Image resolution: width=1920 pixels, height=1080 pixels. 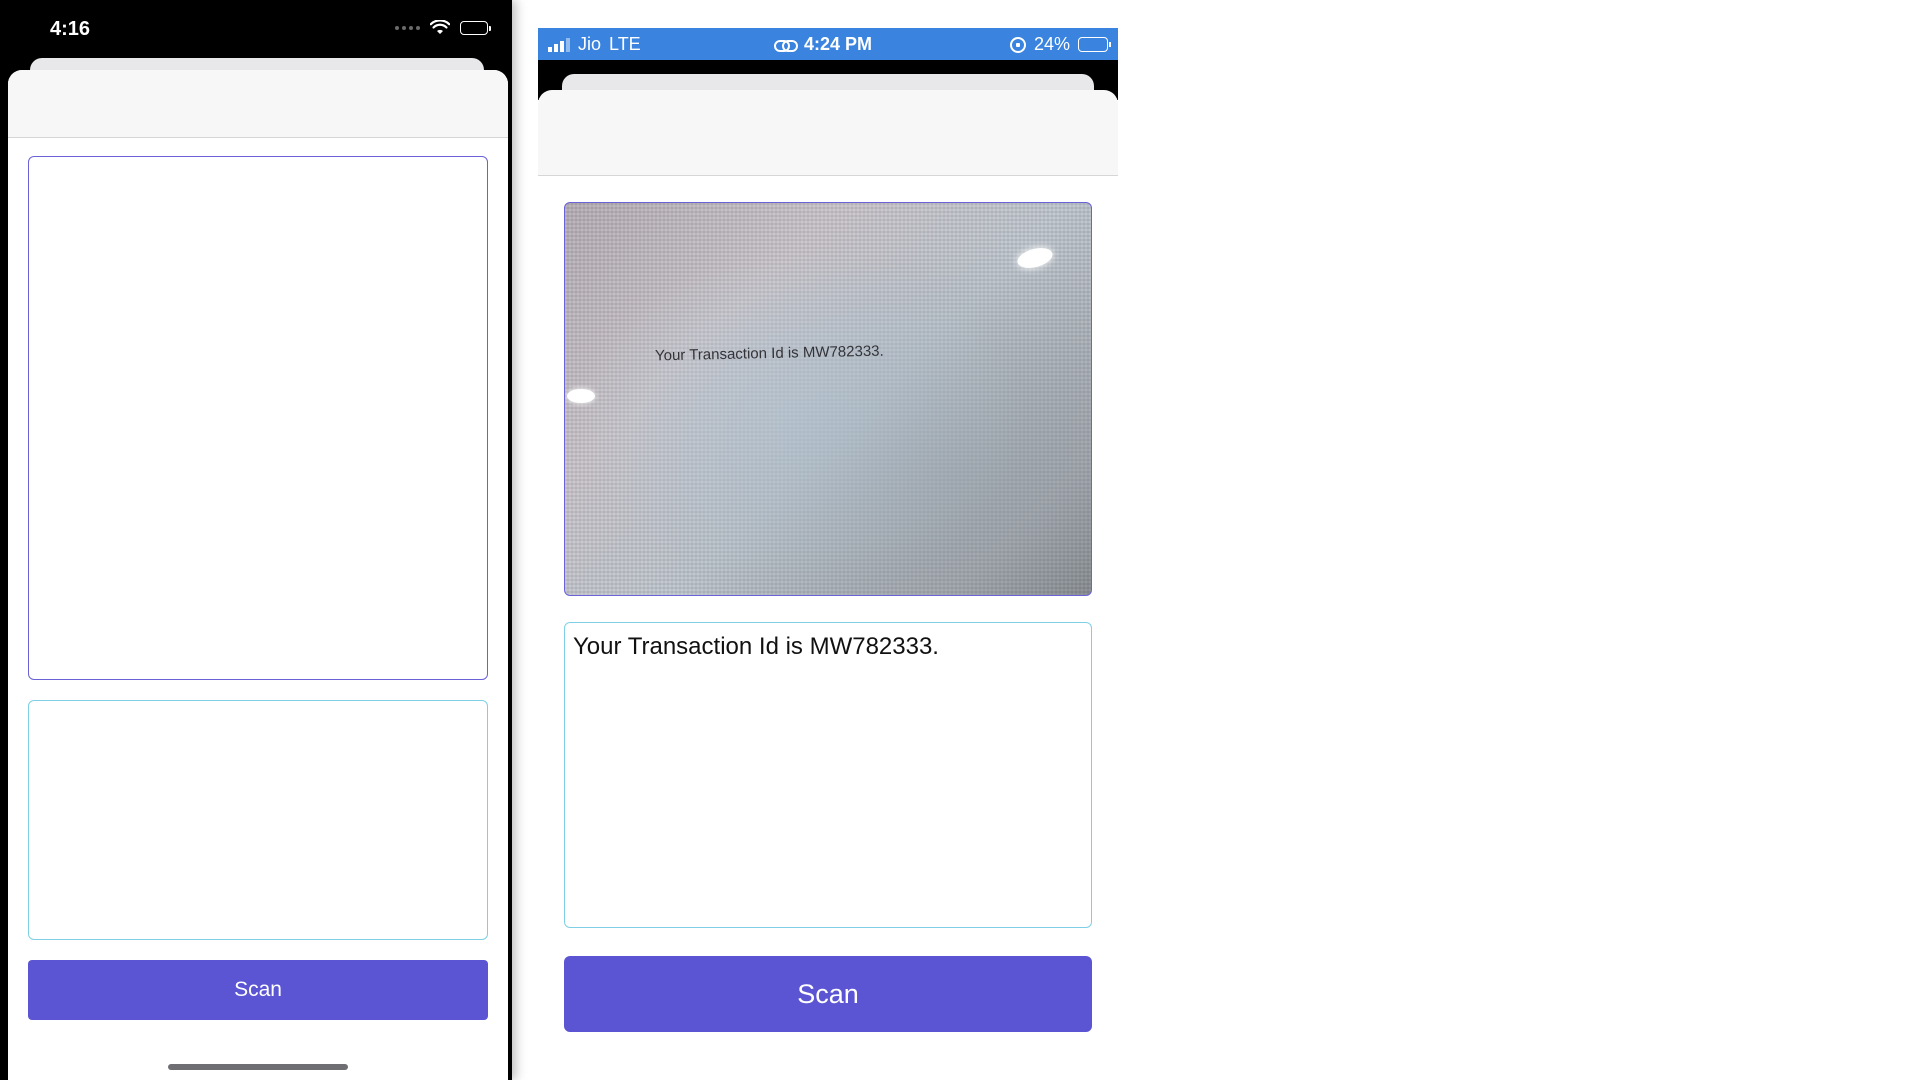 What do you see at coordinates (258, 820) in the screenshot?
I see `recognized-text-view` at bounding box center [258, 820].